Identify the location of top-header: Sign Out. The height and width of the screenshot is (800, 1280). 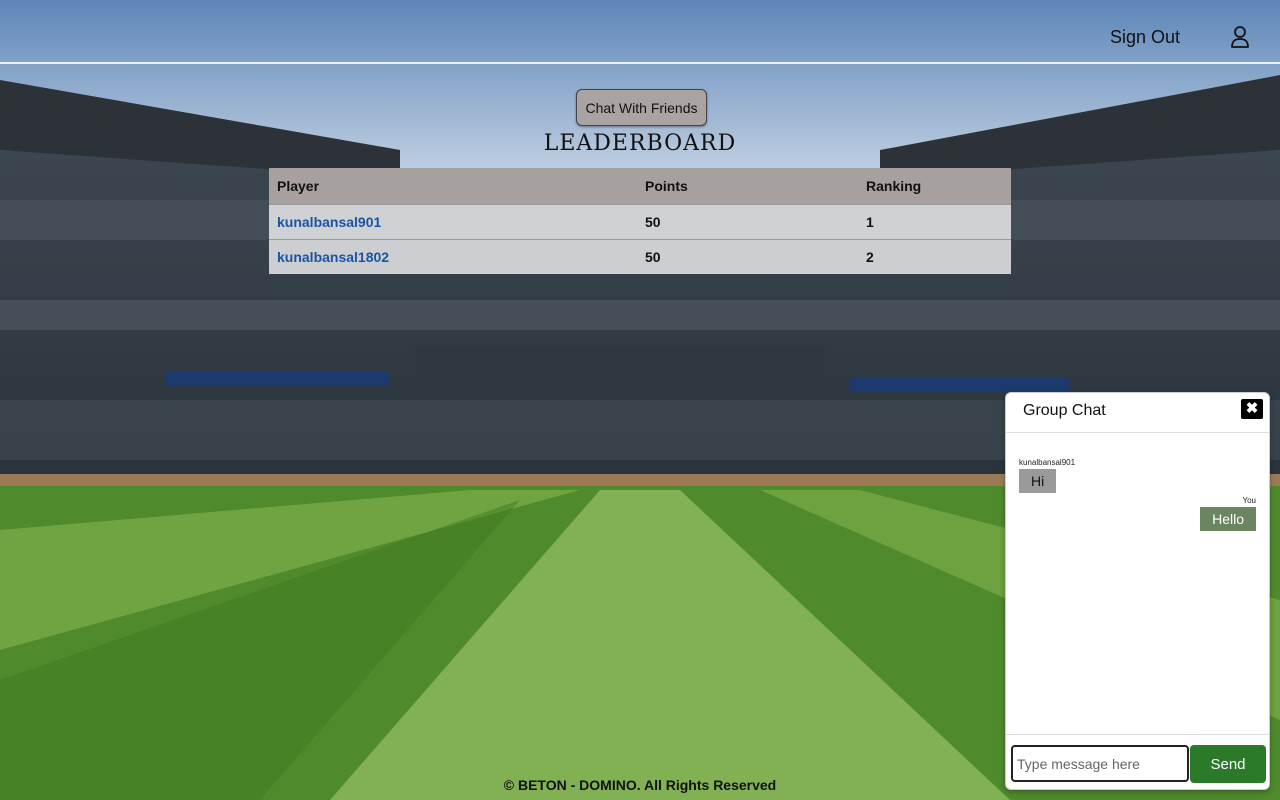
(640, 32).